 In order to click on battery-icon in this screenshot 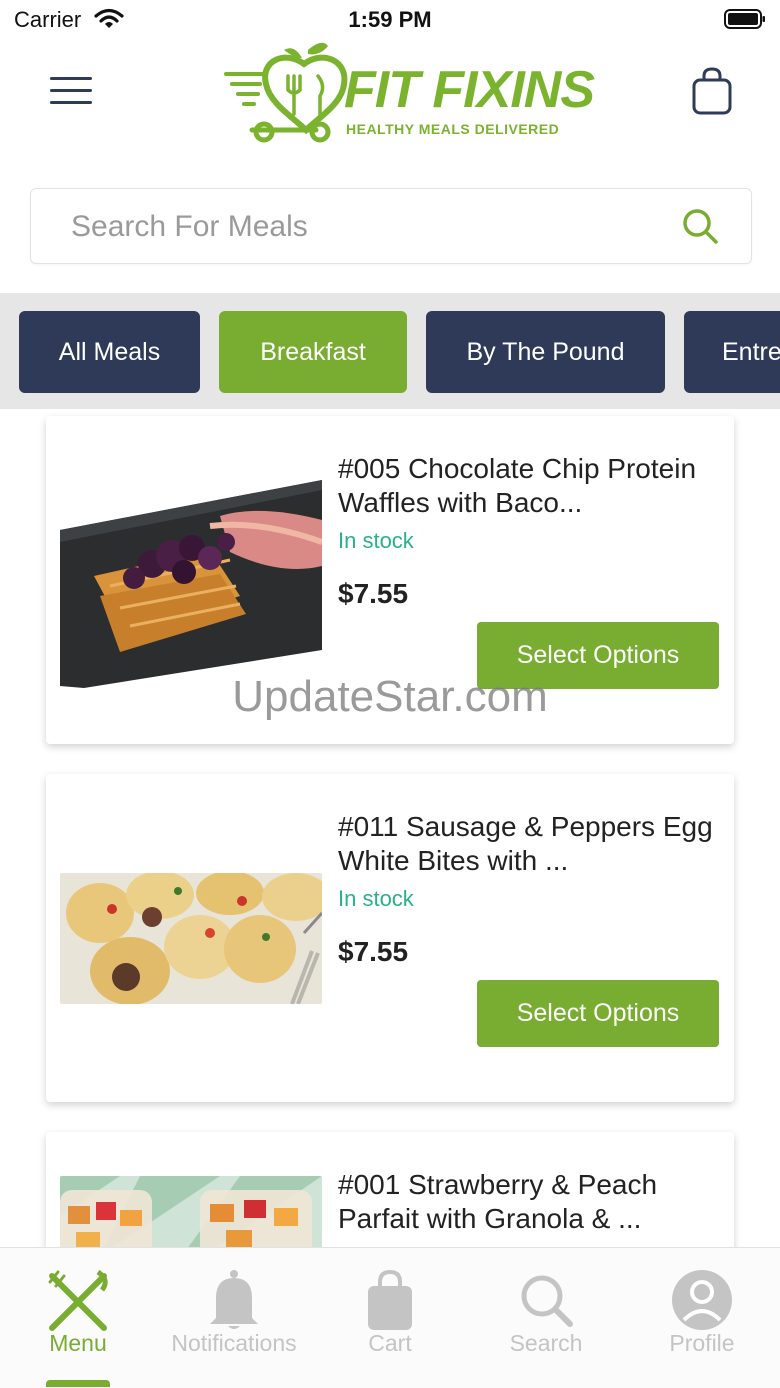, I will do `click(744, 19)`.